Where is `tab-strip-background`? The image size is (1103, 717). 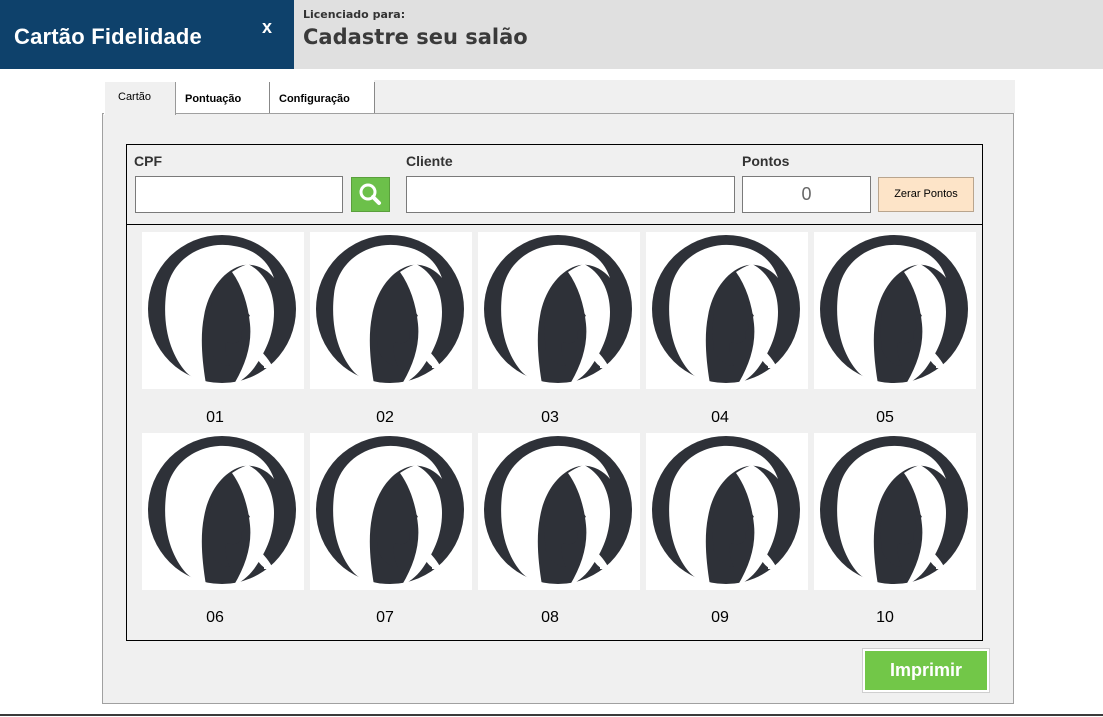 tab-strip-background is located at coordinates (694, 96).